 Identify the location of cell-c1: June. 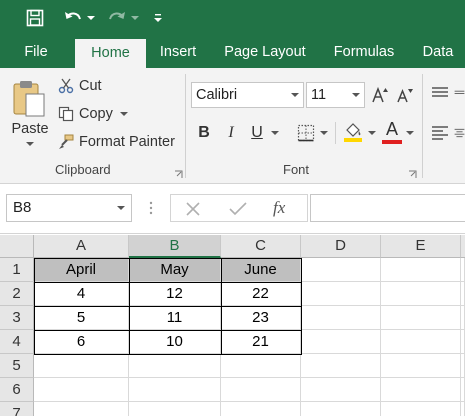
(261, 270).